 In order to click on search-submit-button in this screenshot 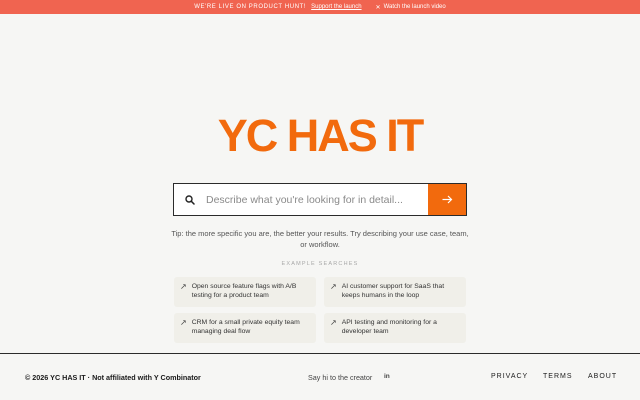, I will do `click(447, 199)`.